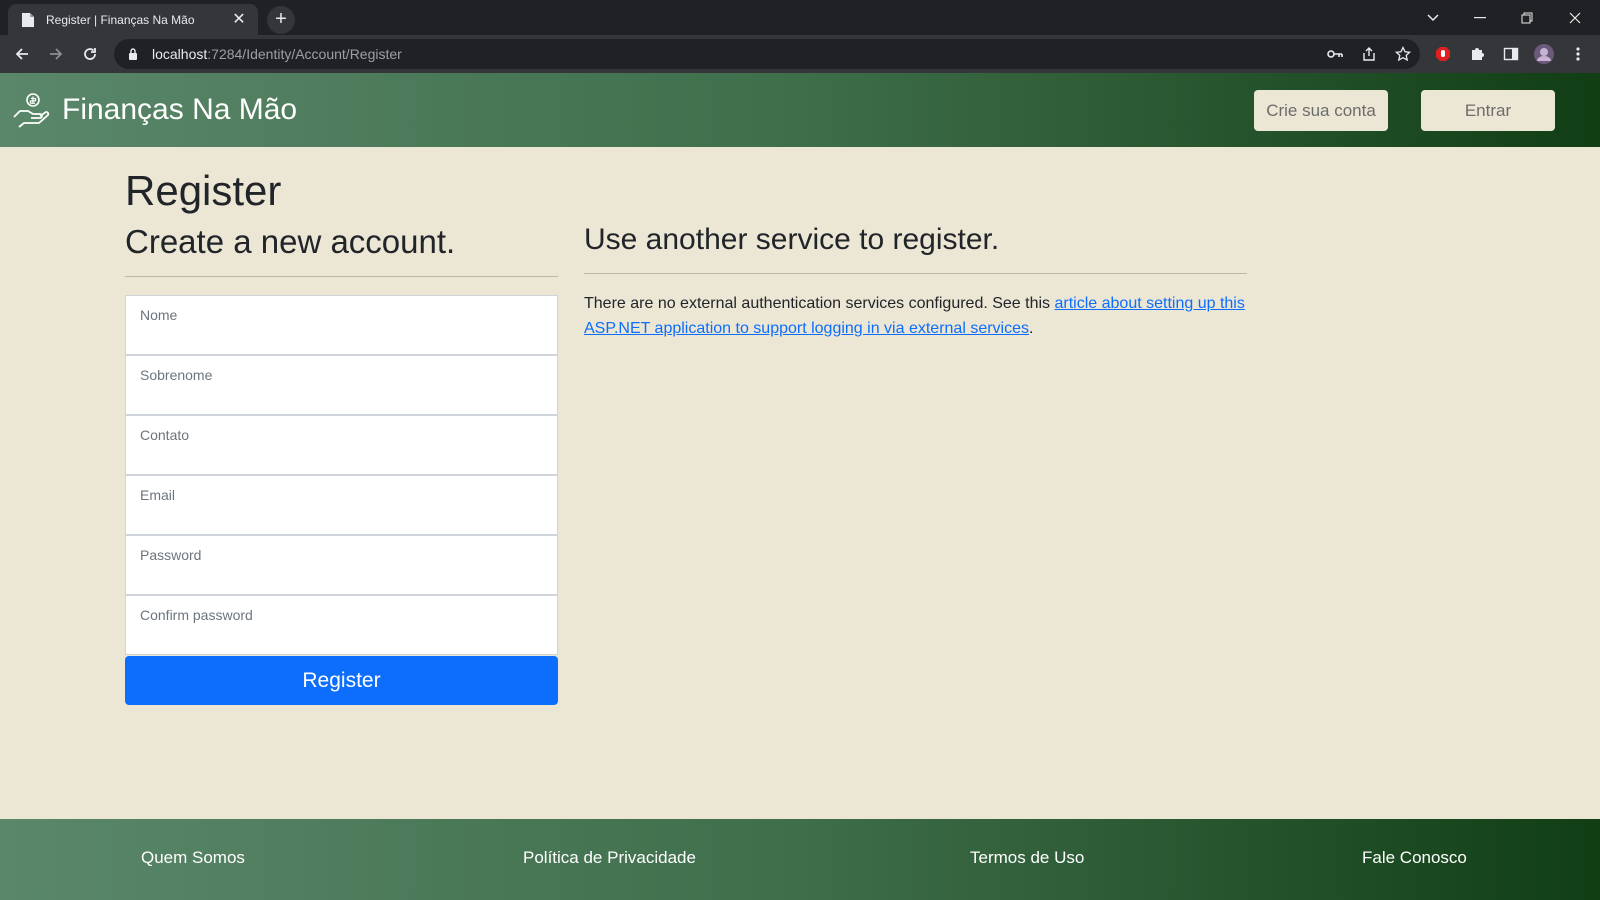  I want to click on password-input, so click(340, 579).